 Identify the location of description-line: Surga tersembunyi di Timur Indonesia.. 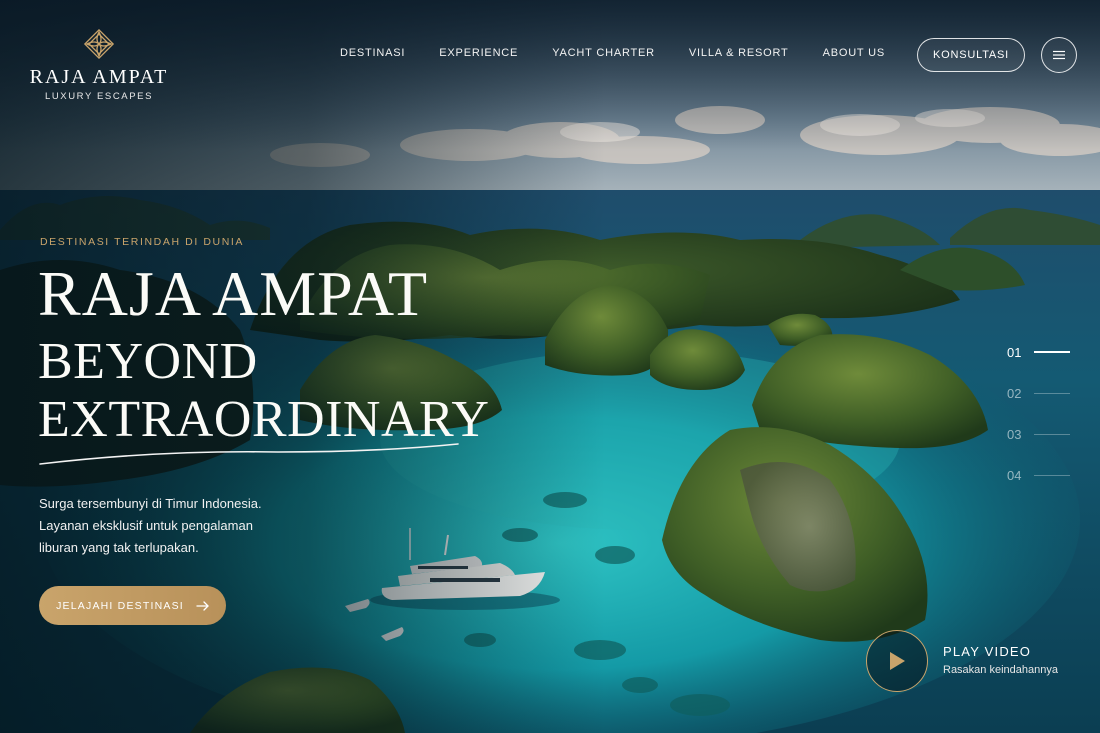
(150, 503).